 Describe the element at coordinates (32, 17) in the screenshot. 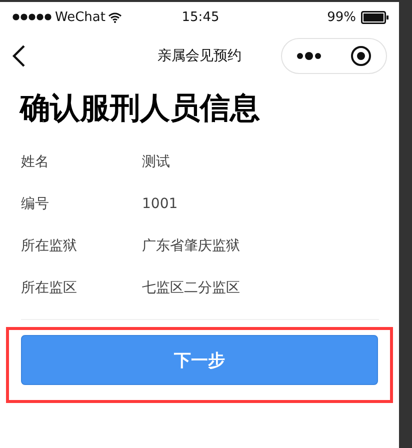

I see `signal-icon` at that location.